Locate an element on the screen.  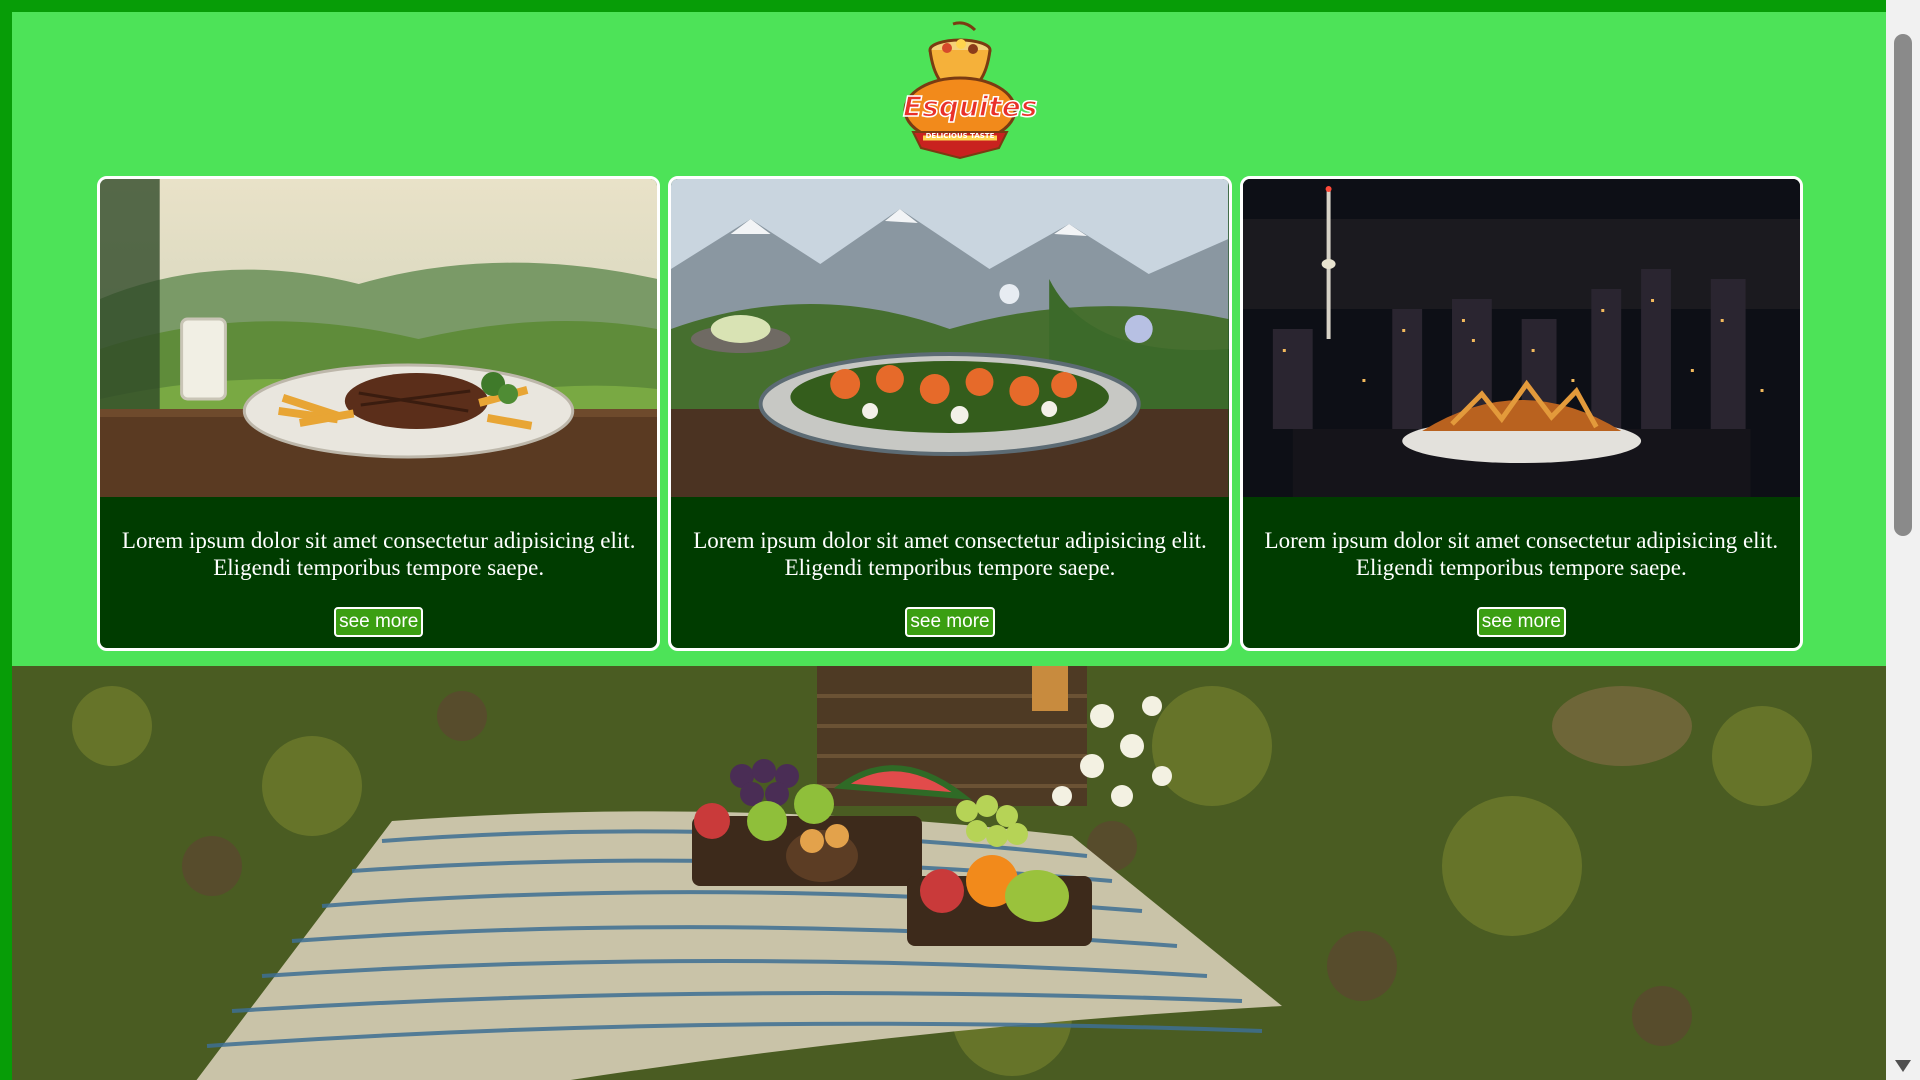
steak-plate-countryside-image is located at coordinates (379, 338).